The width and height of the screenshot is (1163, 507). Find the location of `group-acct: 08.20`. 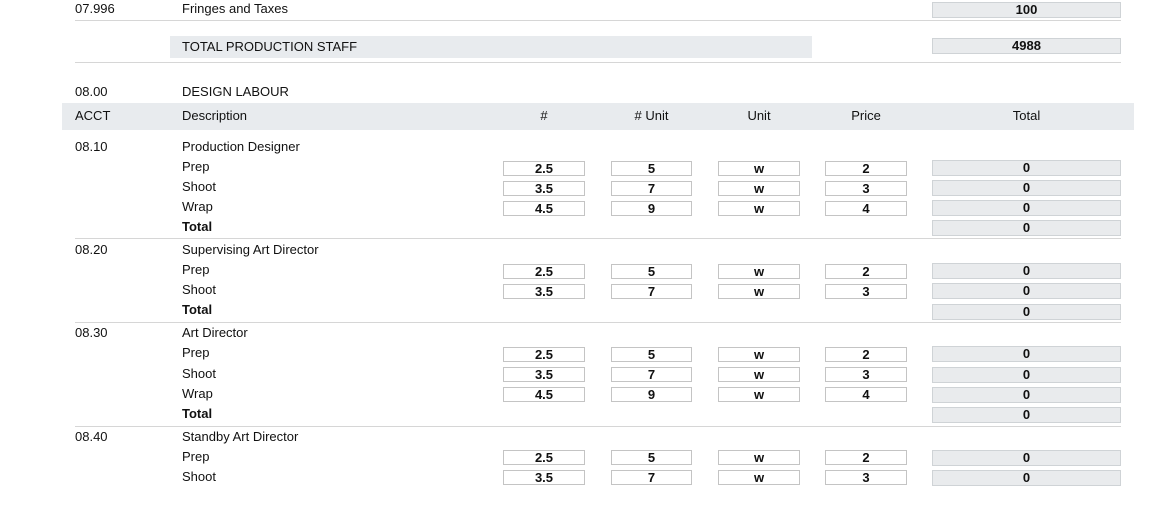

group-acct: 08.20 is located at coordinates (91, 249).